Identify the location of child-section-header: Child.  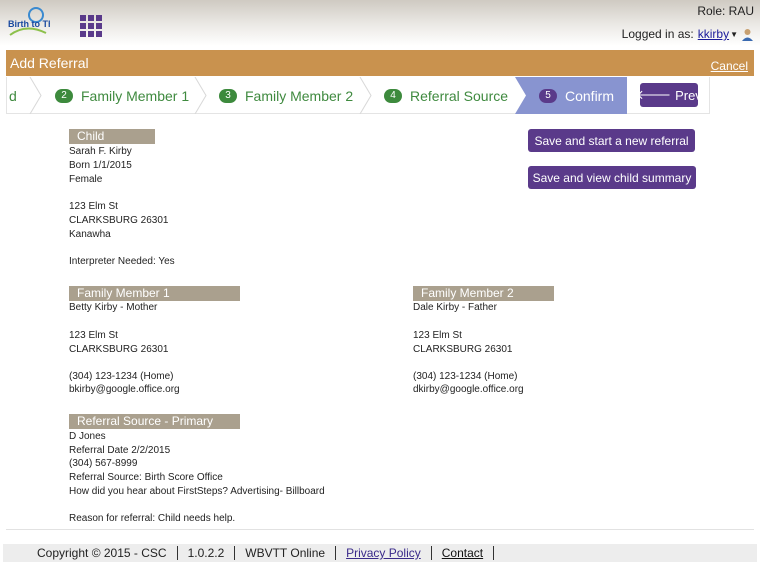
(112, 136).